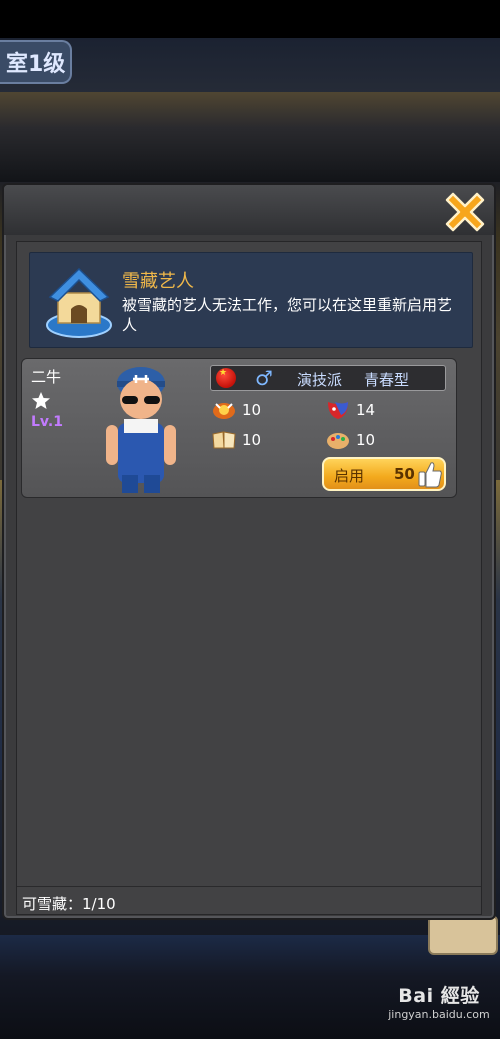 The width and height of the screenshot is (500, 1039). I want to click on enable-button-label: 启用, so click(349, 476).